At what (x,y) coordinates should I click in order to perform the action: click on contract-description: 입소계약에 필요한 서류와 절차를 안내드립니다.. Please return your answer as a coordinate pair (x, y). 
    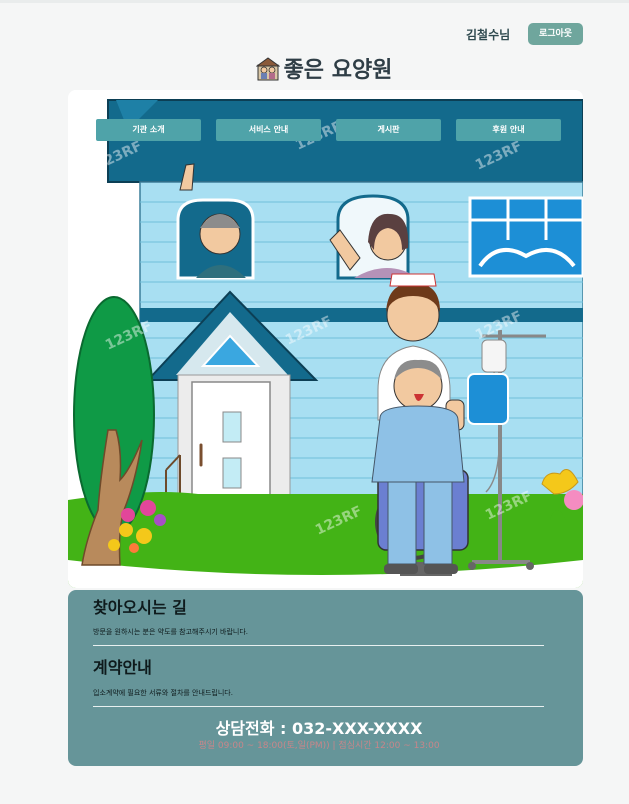
    Looking at the image, I should click on (163, 693).